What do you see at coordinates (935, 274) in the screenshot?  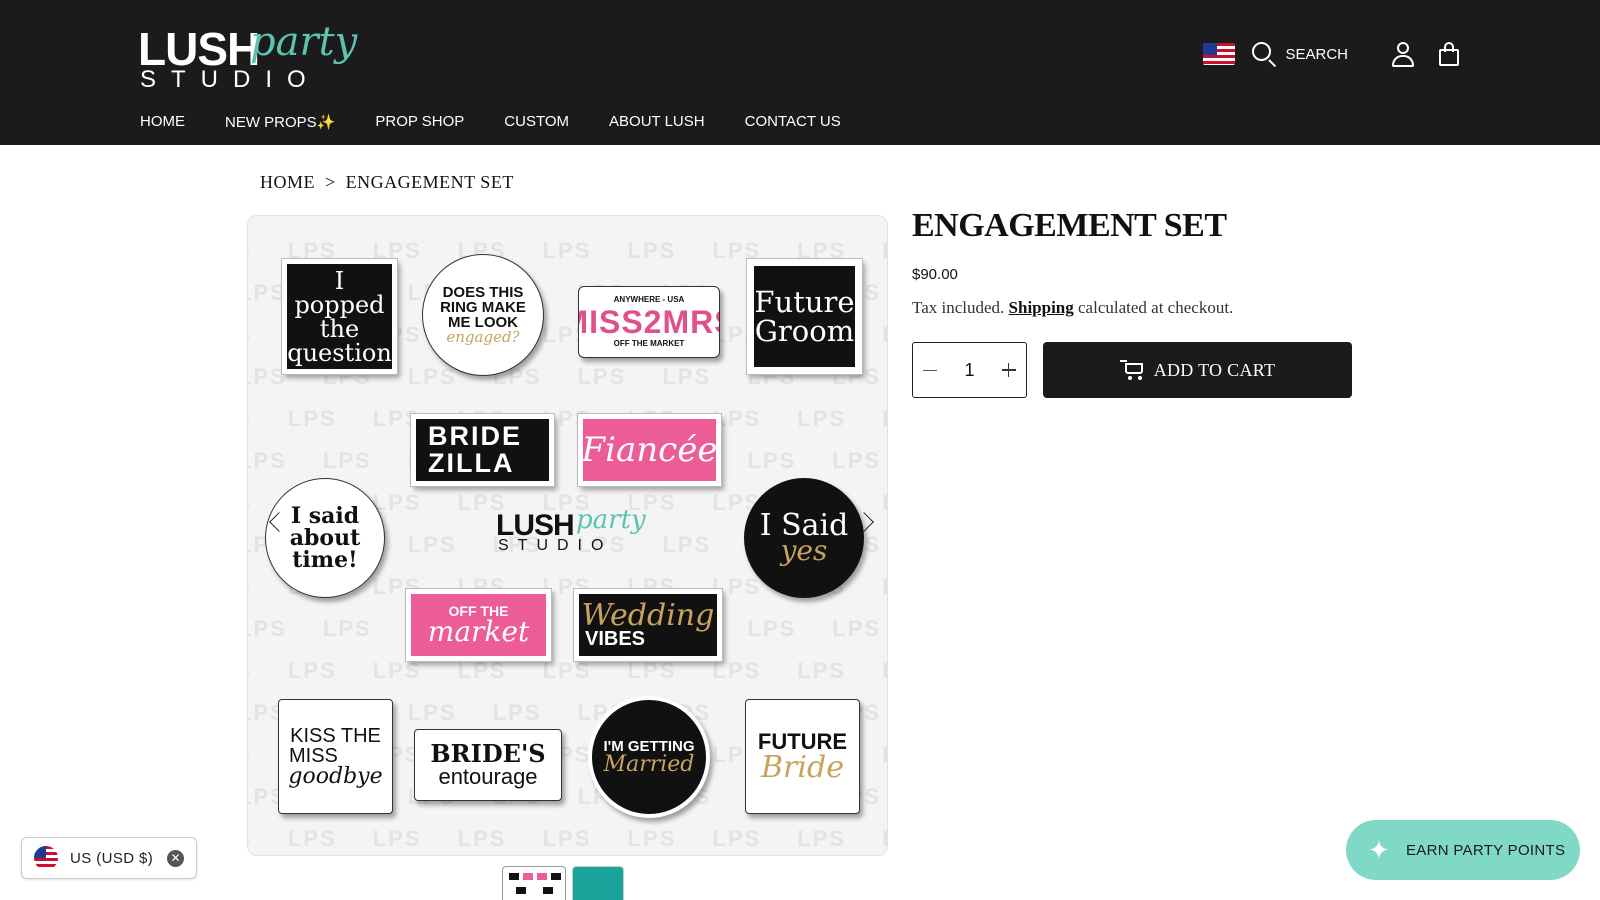 I see `product-price: $90.00` at bounding box center [935, 274].